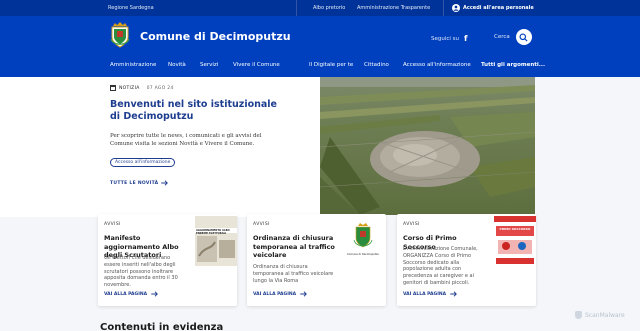 This screenshot has height=331, width=640. What do you see at coordinates (143, 162) in the screenshot?
I see `topic-chip: Accesso all'informazione` at bounding box center [143, 162].